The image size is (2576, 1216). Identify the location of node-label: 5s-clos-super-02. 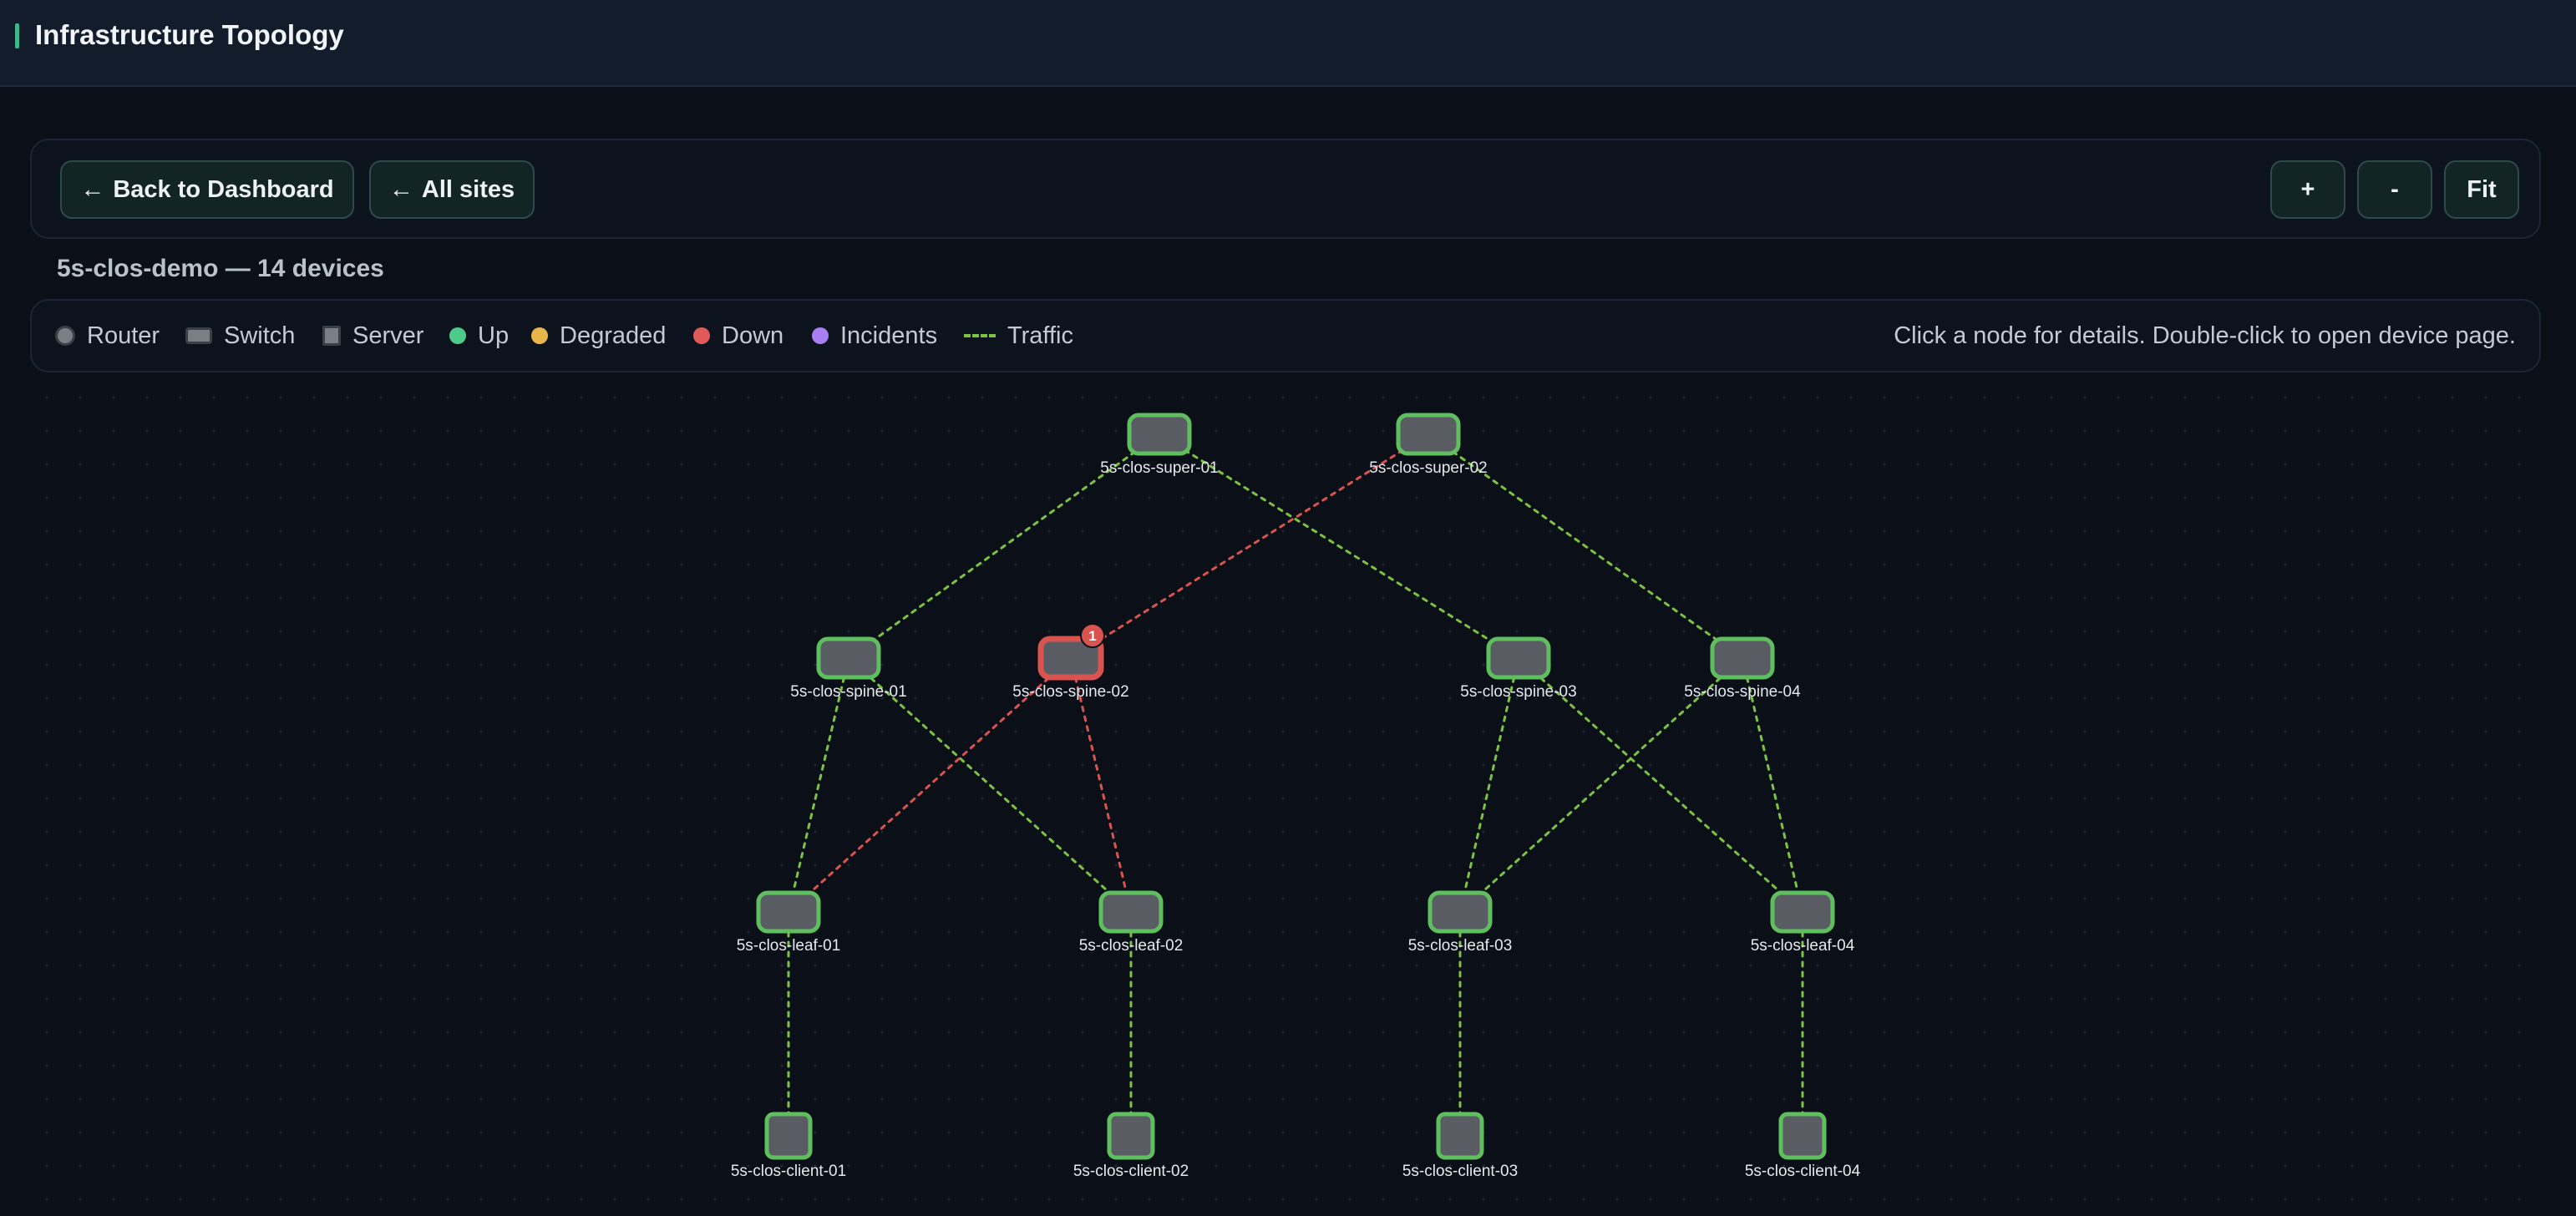
(1428, 468).